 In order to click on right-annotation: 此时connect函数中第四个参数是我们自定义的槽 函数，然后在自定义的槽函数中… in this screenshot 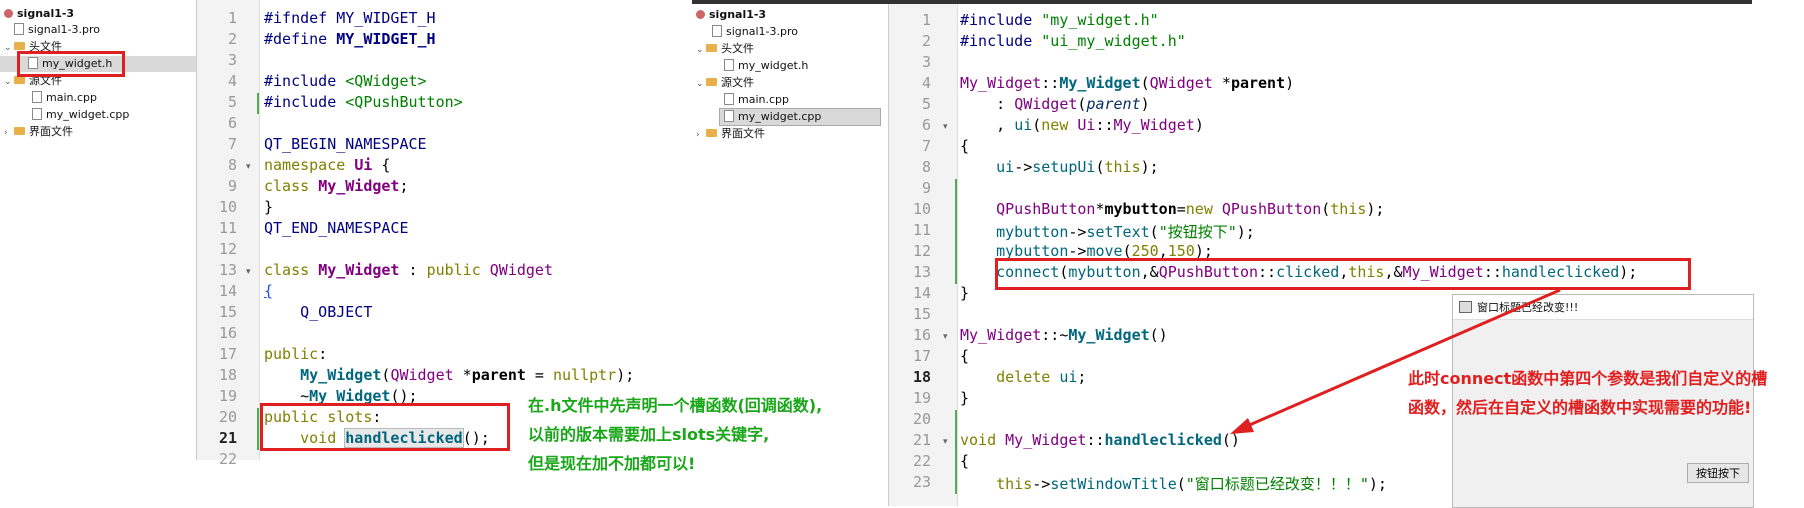, I will do `click(1588, 393)`.